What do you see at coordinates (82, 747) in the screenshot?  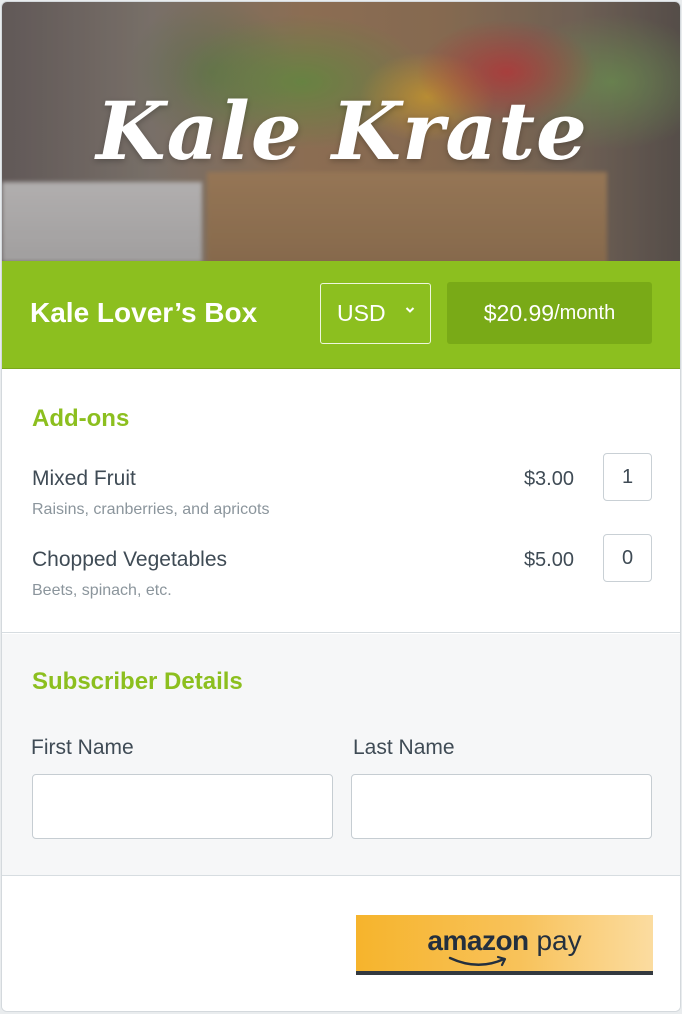 I see `first-name-label: First Name` at bounding box center [82, 747].